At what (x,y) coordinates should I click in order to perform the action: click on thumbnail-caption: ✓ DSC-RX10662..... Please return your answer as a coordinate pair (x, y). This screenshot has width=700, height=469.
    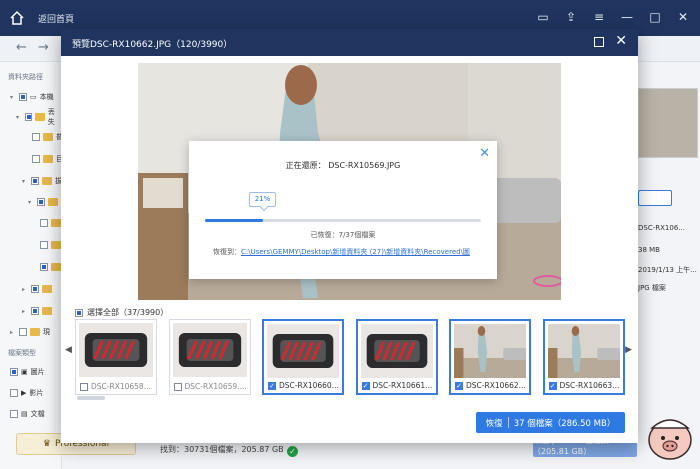
    Looking at the image, I should click on (490, 385).